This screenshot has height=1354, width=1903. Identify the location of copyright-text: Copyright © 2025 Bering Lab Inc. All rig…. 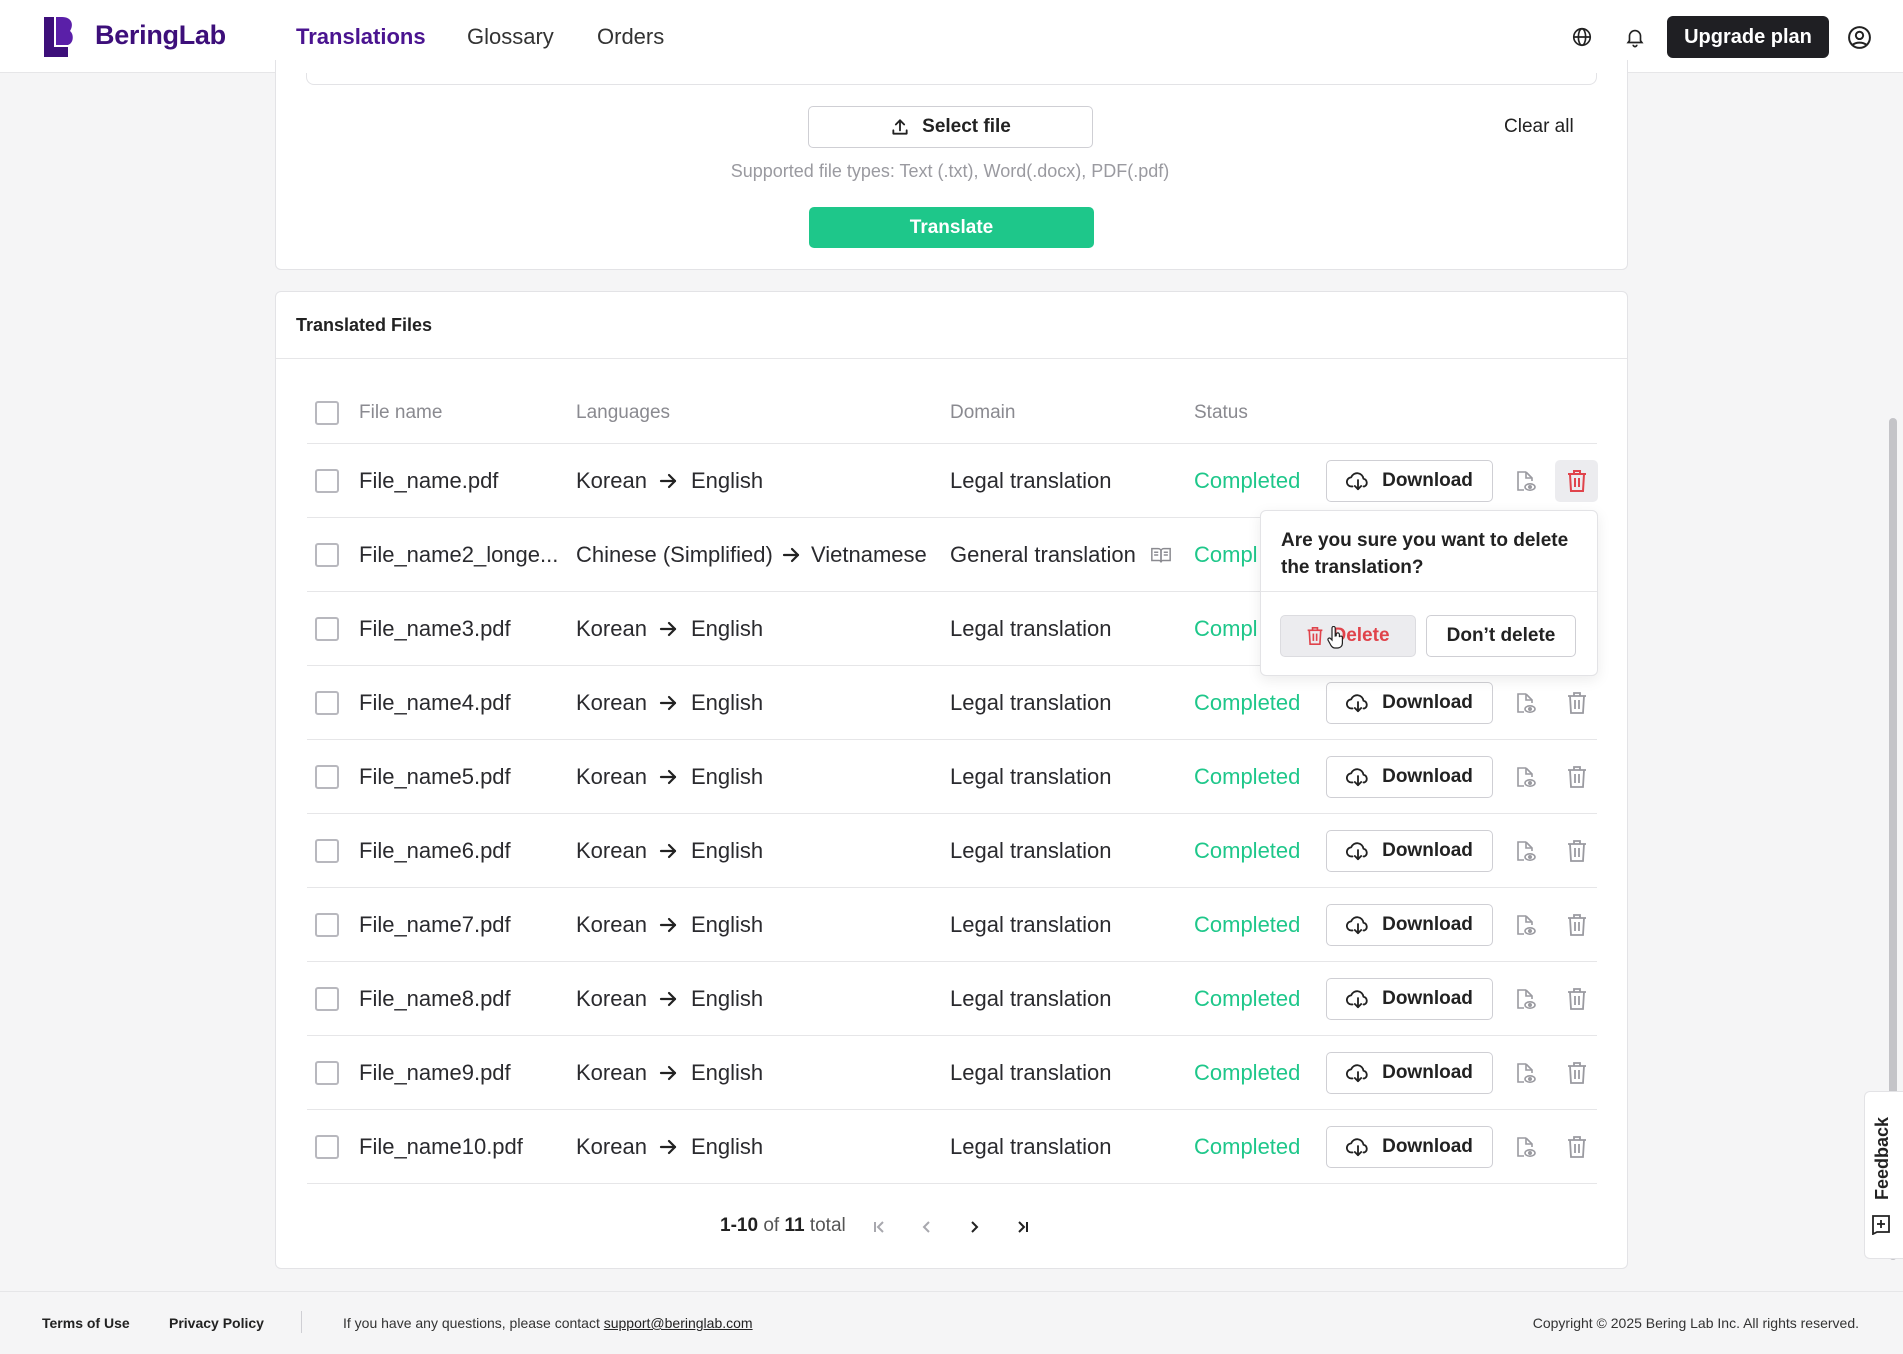
(1695, 1323).